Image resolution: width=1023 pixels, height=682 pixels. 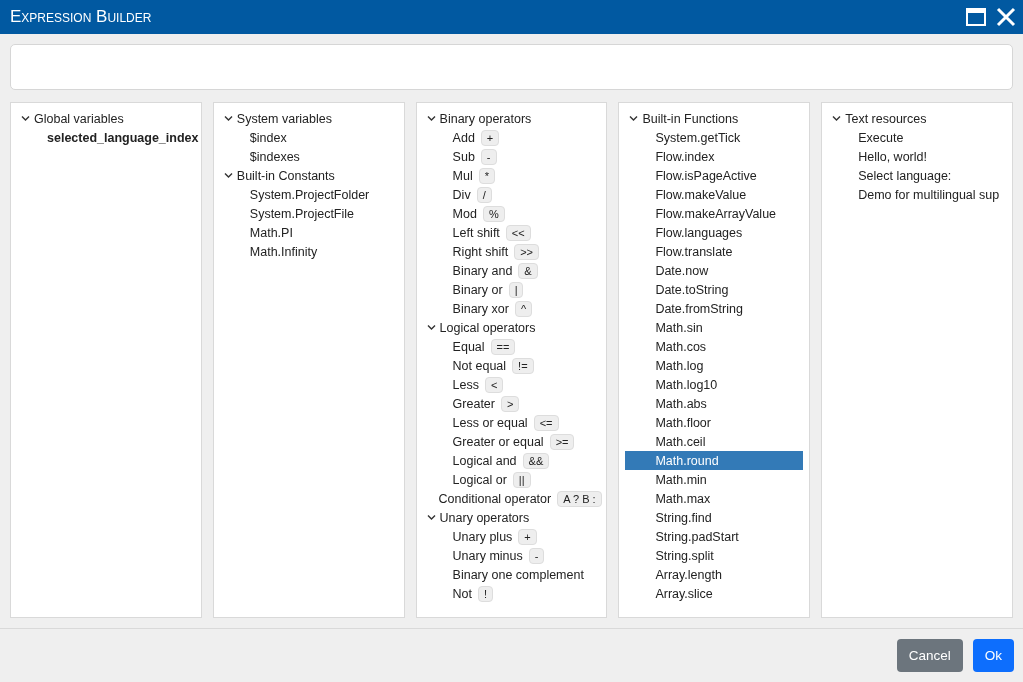 What do you see at coordinates (308, 213) in the screenshot?
I see `tree-item: System.ProjectFile` at bounding box center [308, 213].